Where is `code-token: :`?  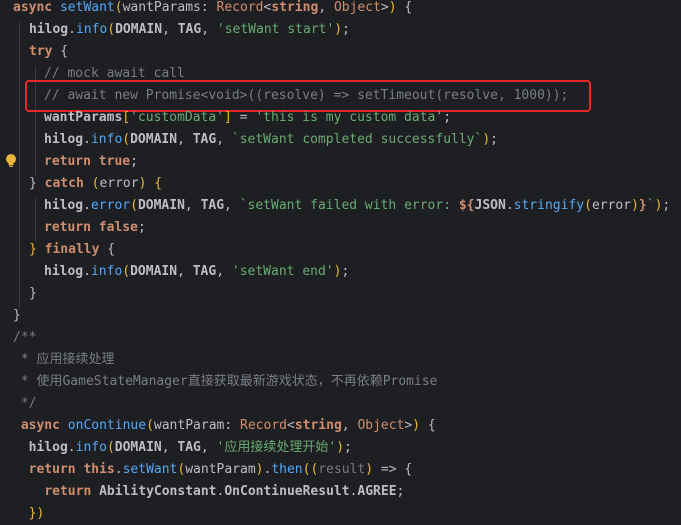
code-token: : is located at coordinates (208, 7).